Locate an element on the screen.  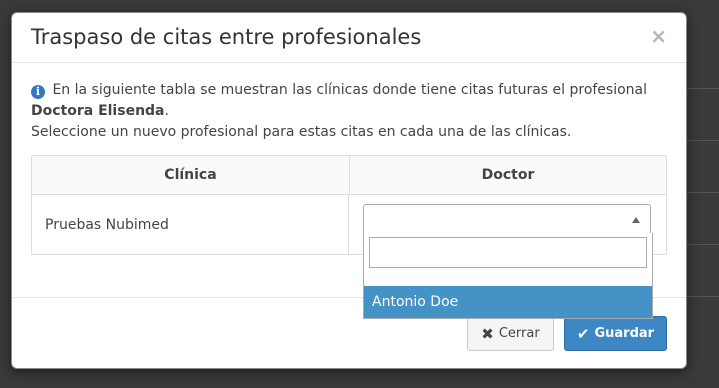
cancel-button-label: Cerrar is located at coordinates (519, 333).